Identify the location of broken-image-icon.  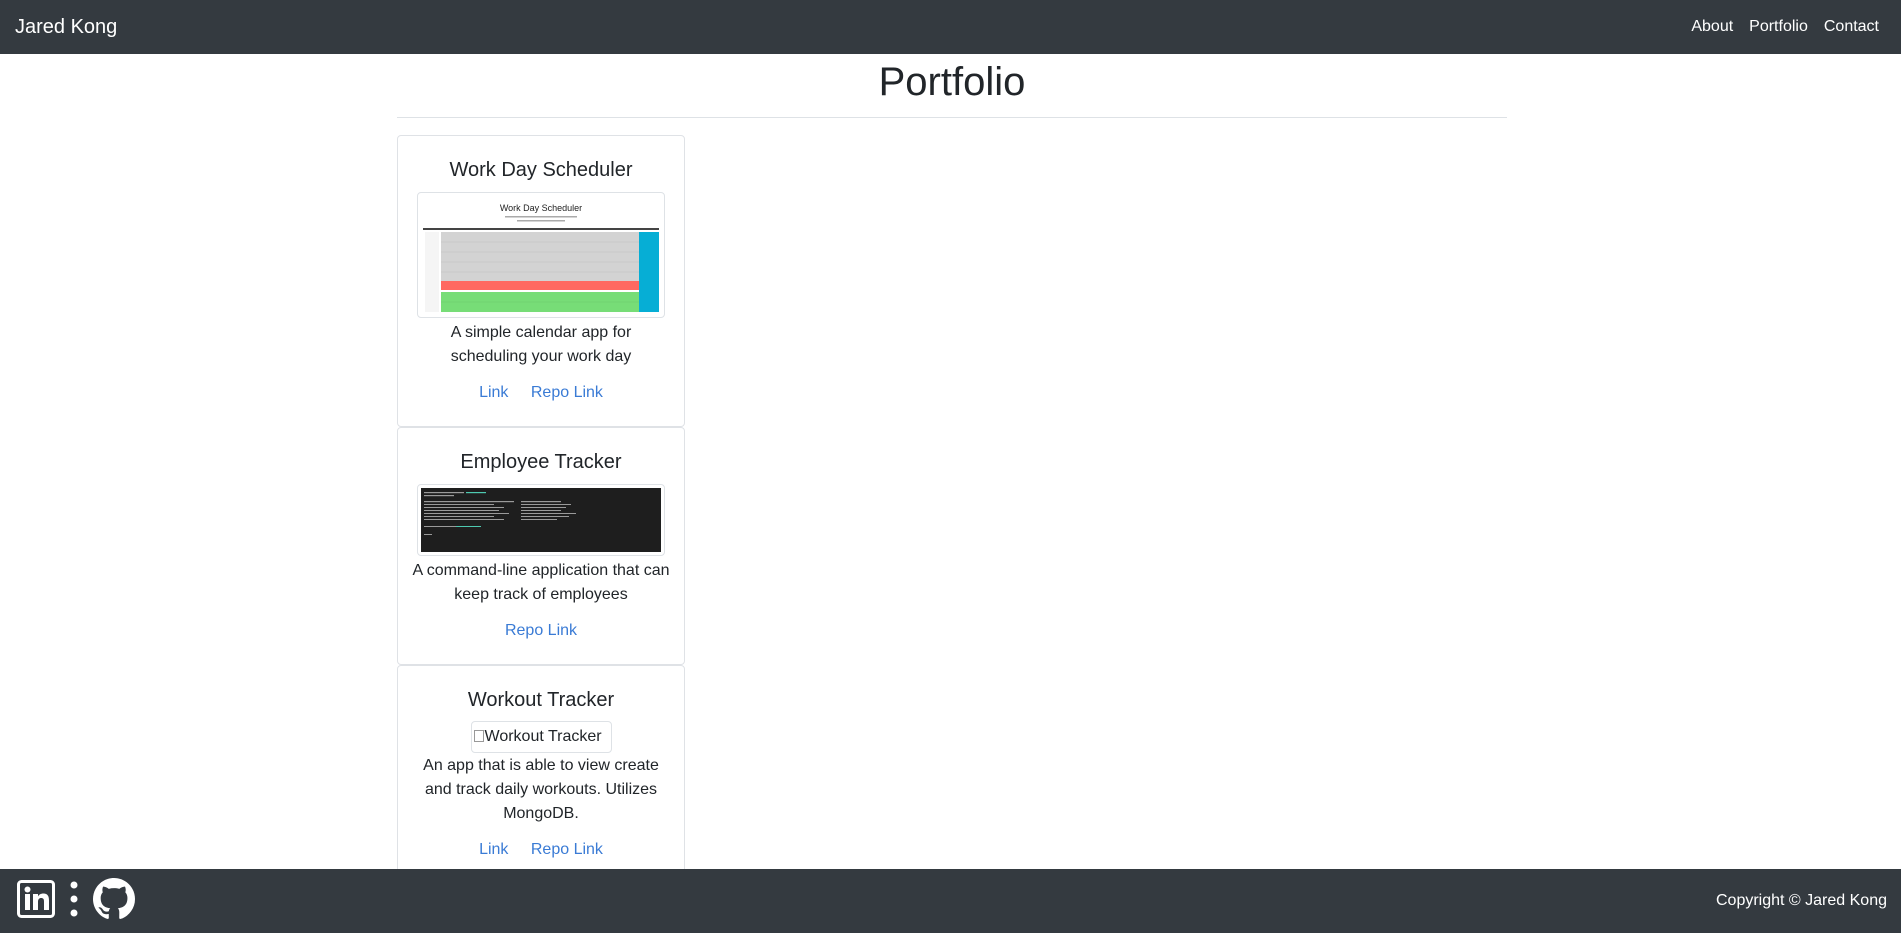
(478, 736).